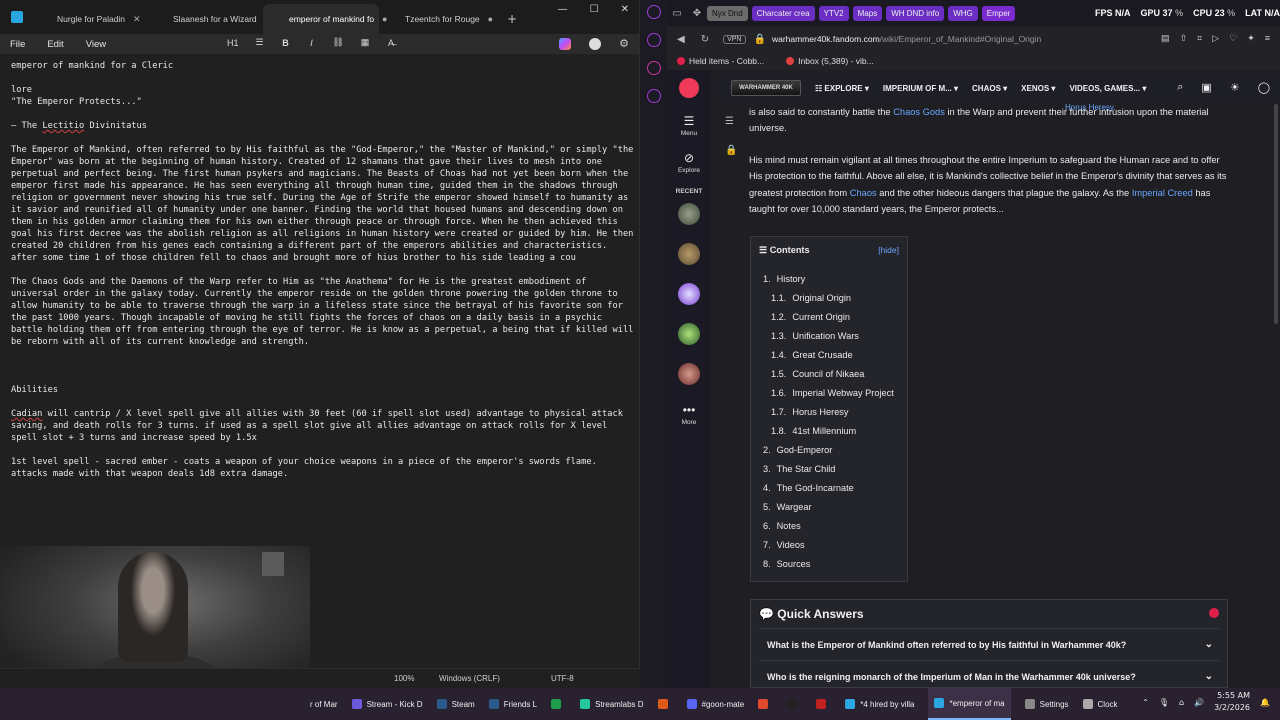 This screenshot has width=1280, height=720. Describe the element at coordinates (1199, 702) in the screenshot. I see `volume-icon: 🔊` at that location.